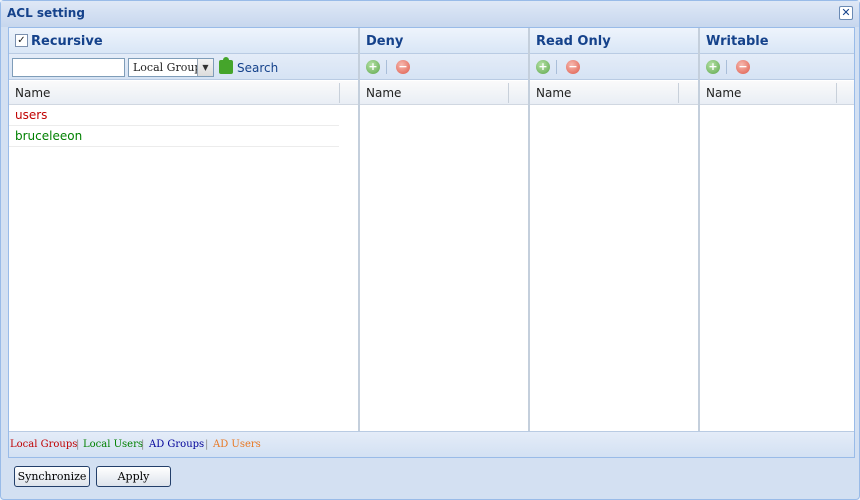 This screenshot has height=500, width=860. What do you see at coordinates (614, 41) in the screenshot?
I see `read-only-panel-header: Read Only` at bounding box center [614, 41].